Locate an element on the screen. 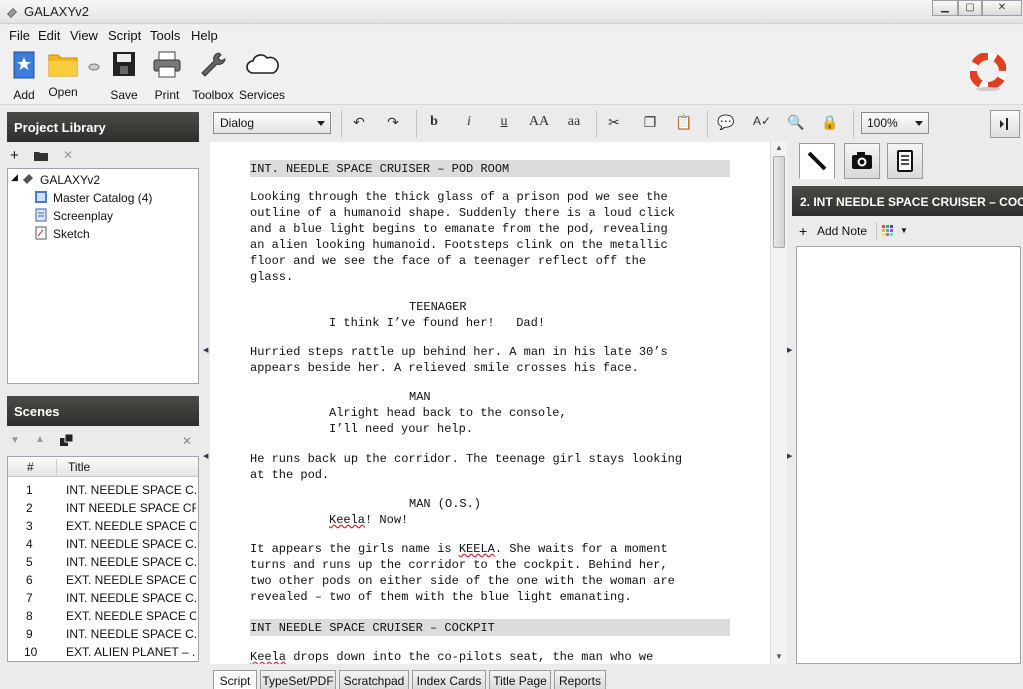  dialogue-line: Keela! Now! is located at coordinates (368, 520).